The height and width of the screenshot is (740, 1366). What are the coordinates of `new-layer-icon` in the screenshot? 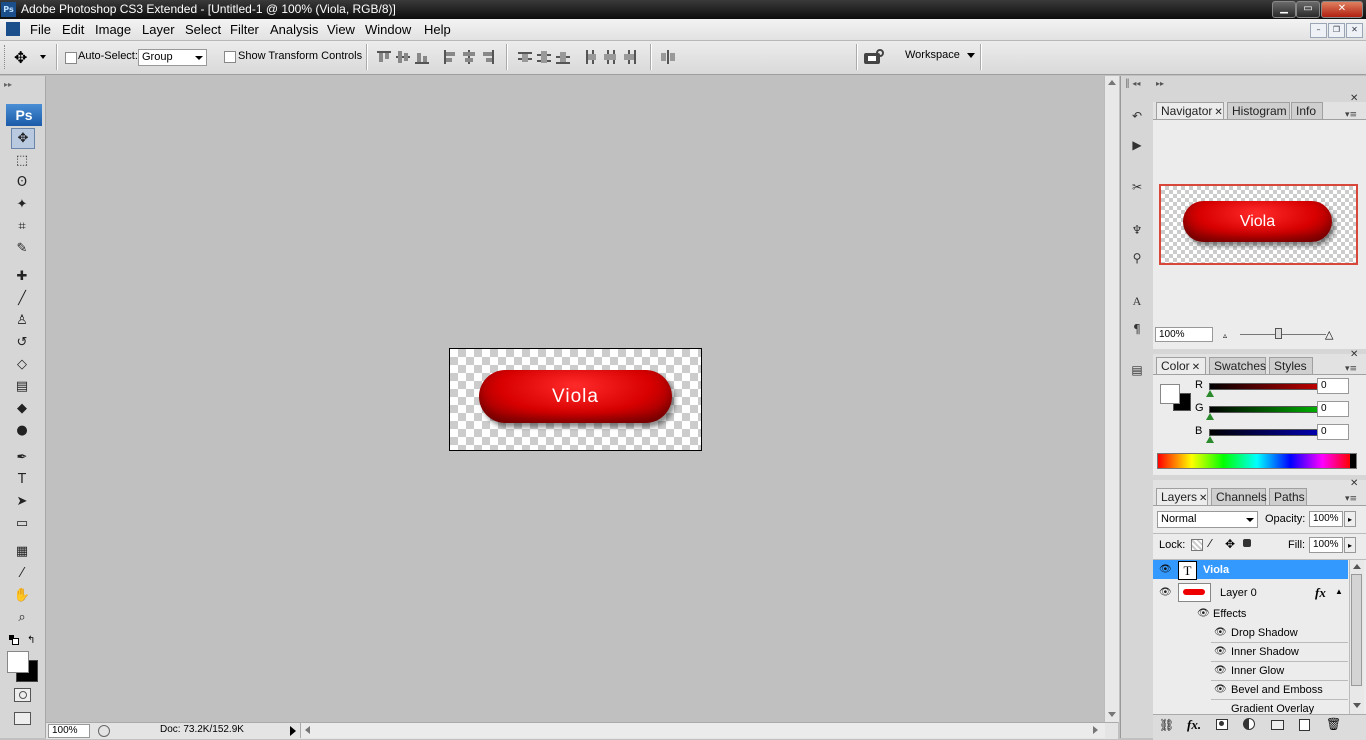 It's located at (1304, 725).